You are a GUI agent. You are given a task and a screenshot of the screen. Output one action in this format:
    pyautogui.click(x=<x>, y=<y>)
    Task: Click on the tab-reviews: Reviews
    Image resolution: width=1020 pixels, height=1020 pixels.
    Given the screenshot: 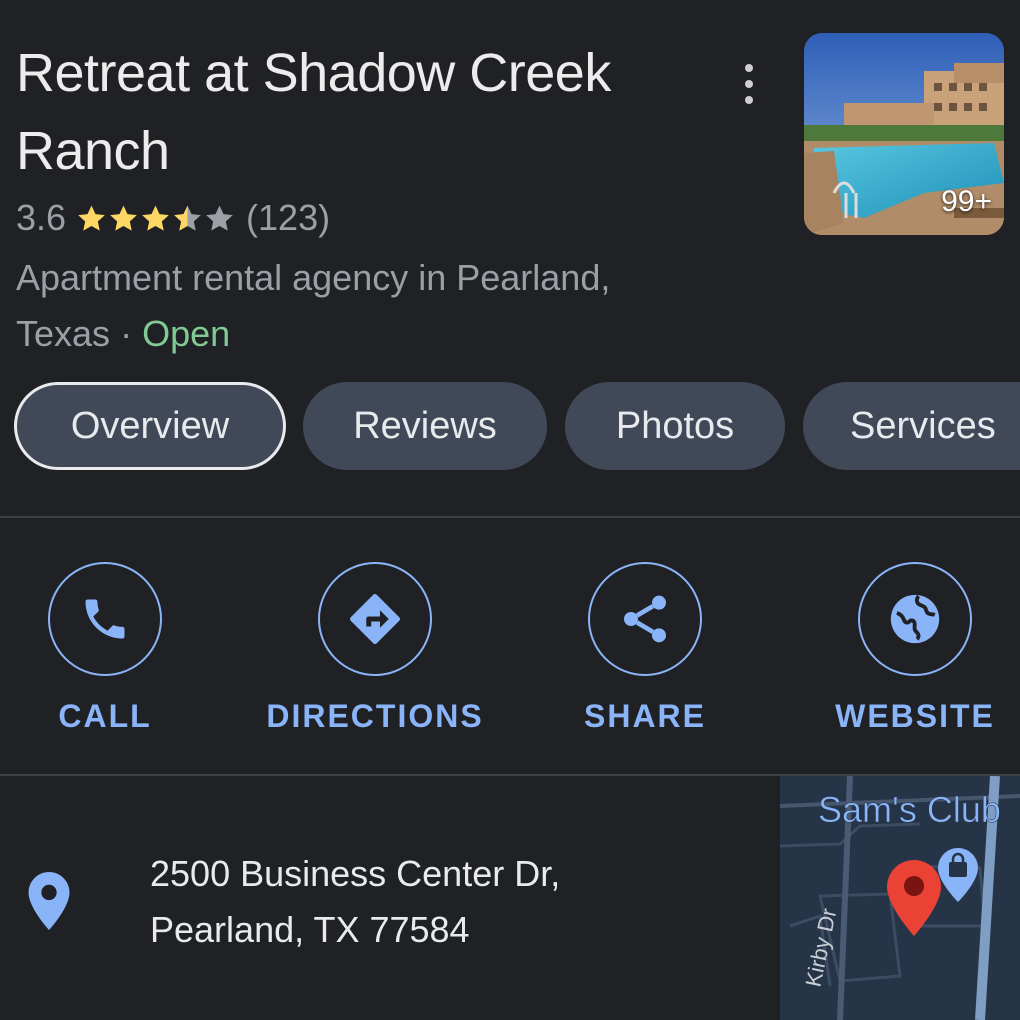 What is the action you would take?
    pyautogui.click(x=425, y=426)
    